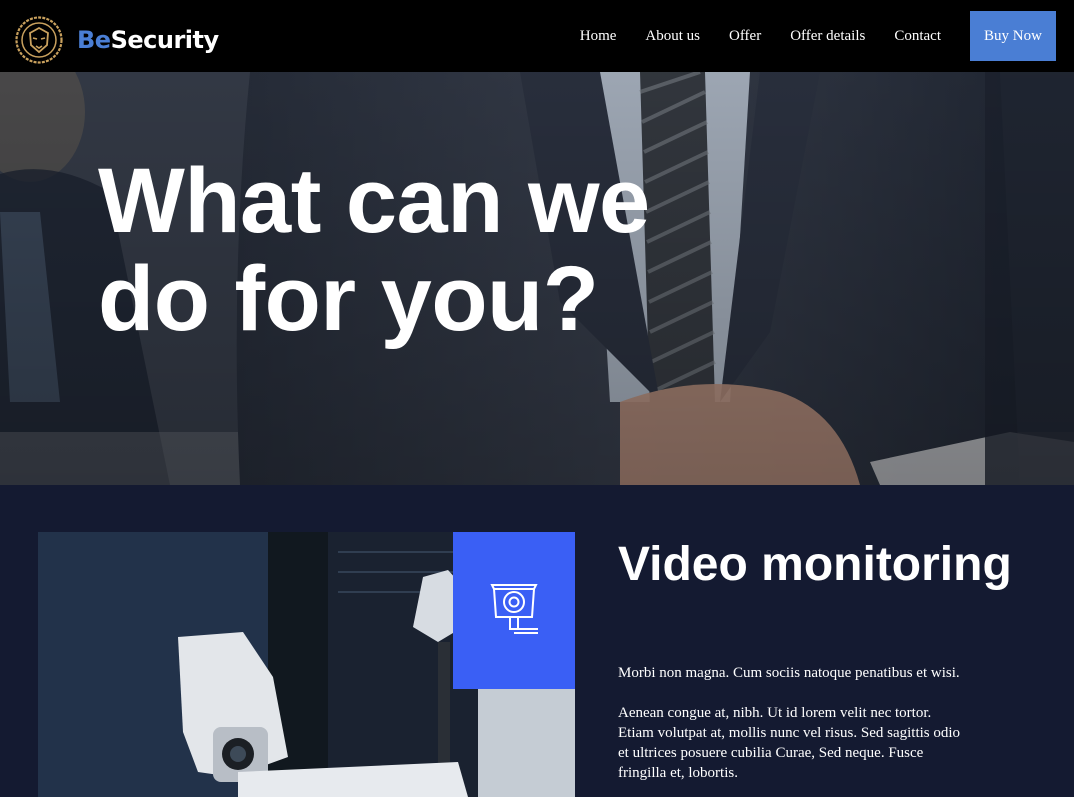  I want to click on nav-contact: Contact, so click(917, 36).